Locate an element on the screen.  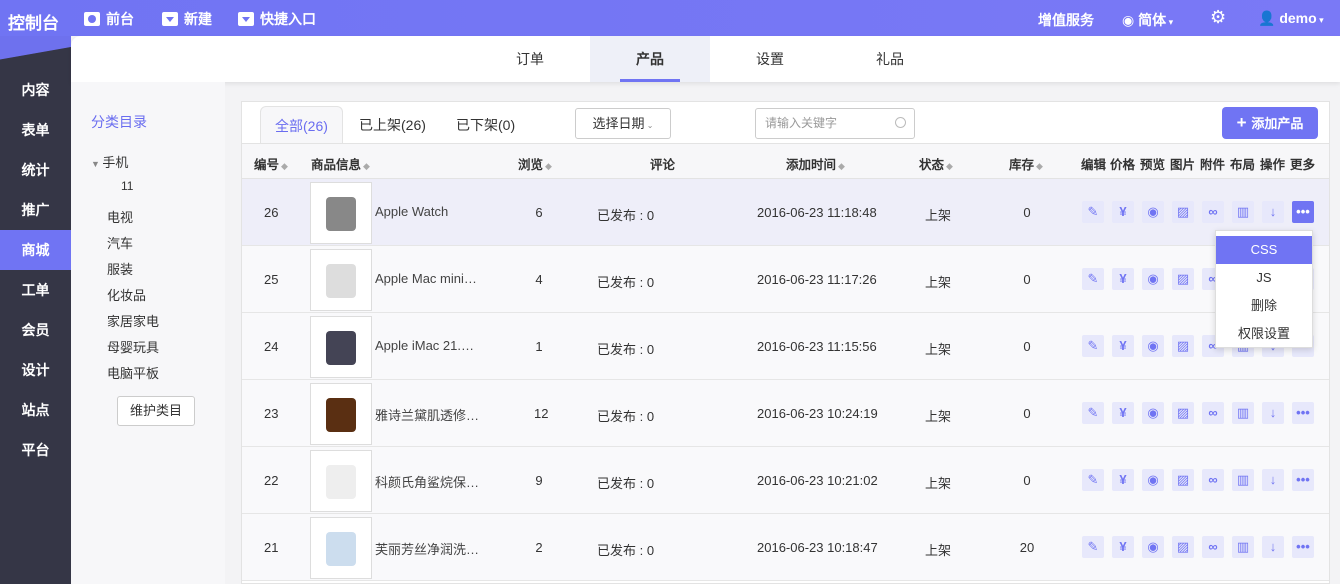
sidebar-item: 统计 is located at coordinates (35, 170).